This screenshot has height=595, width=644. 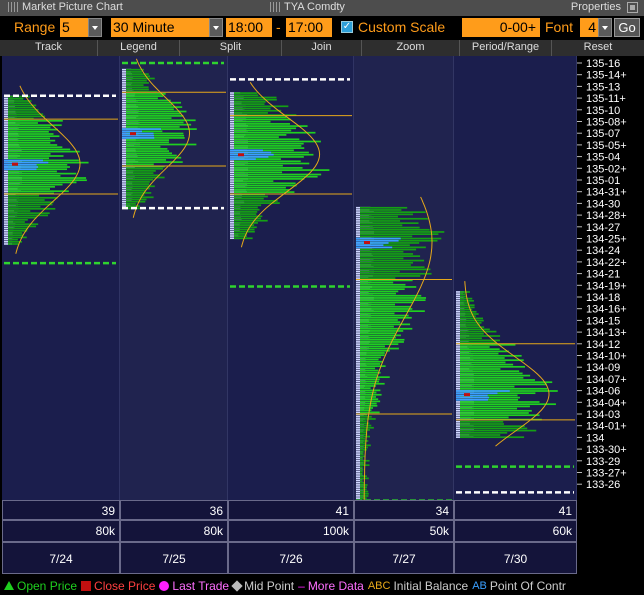 I want to click on session-date: 7/26, so click(x=291, y=559).